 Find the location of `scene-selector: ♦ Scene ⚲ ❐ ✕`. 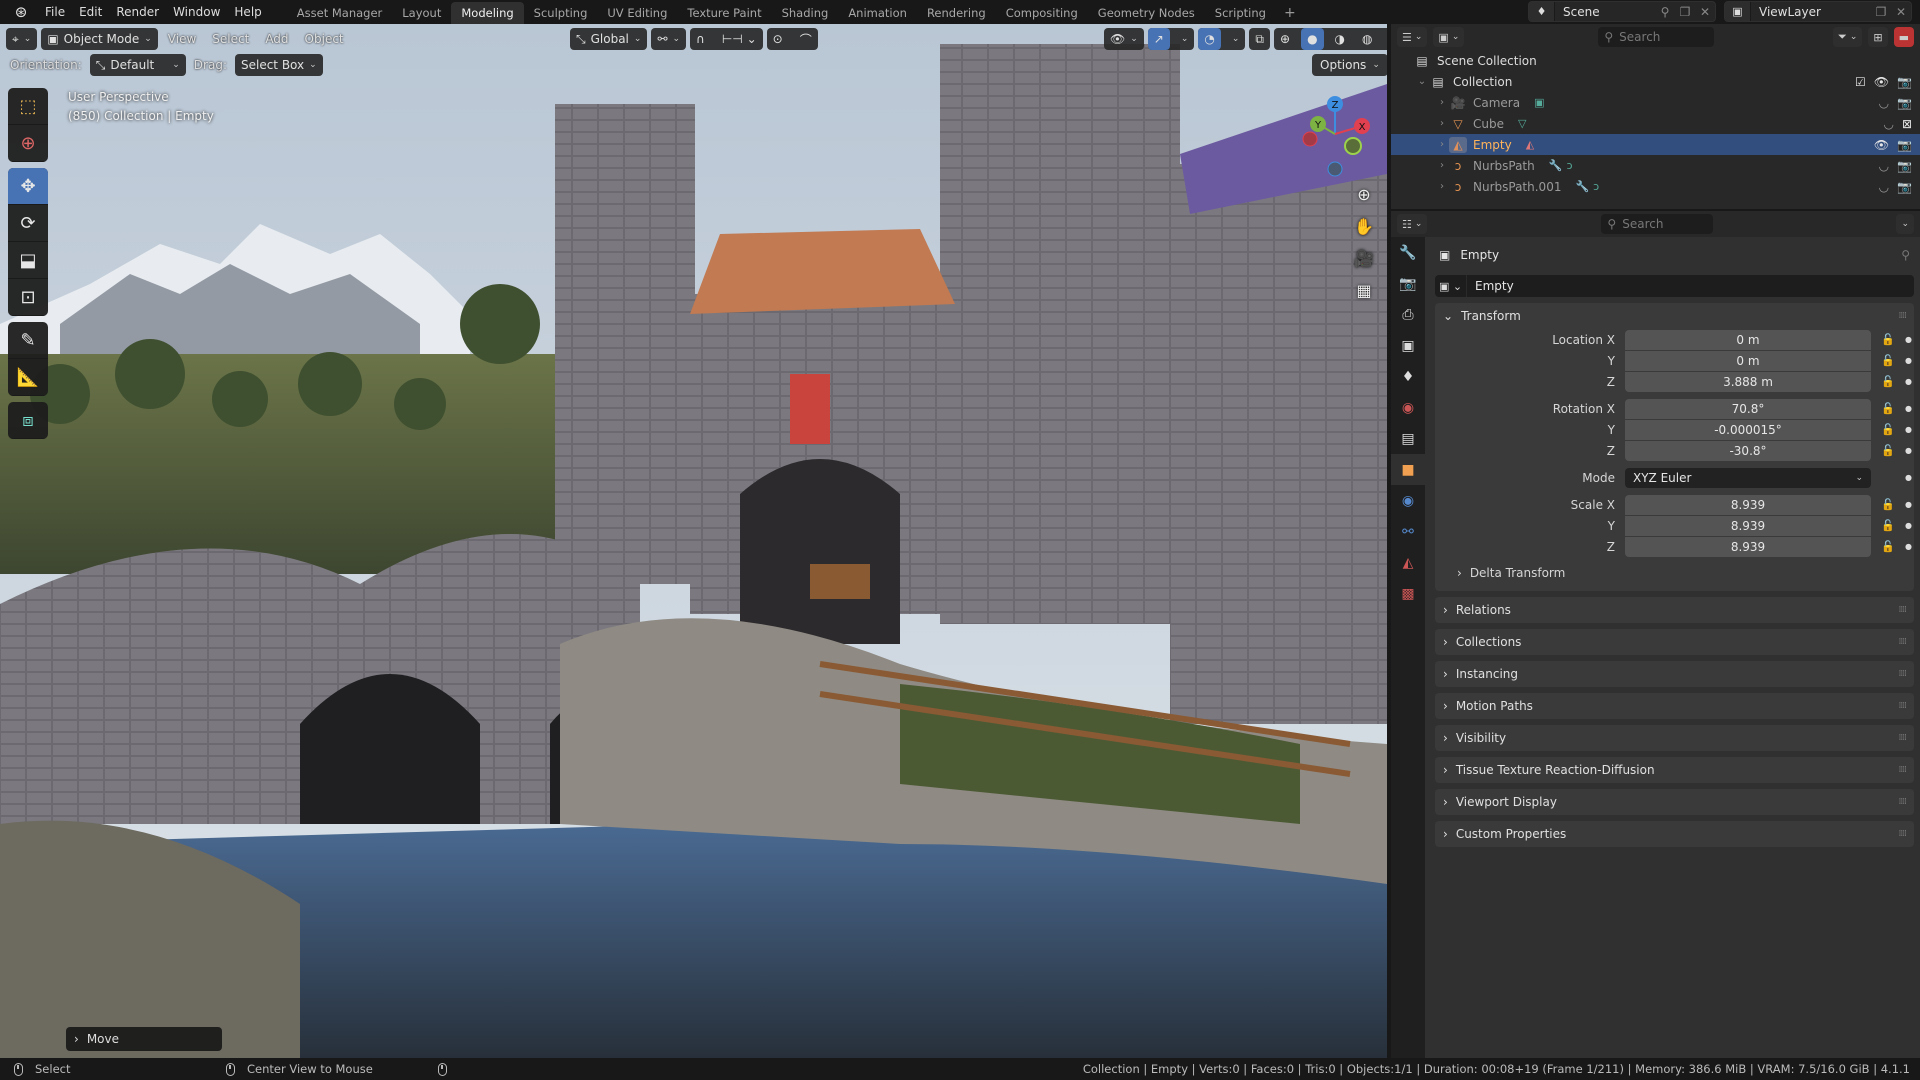

scene-selector: ♦ Scene ⚲ ❐ ✕ is located at coordinates (1622, 11).